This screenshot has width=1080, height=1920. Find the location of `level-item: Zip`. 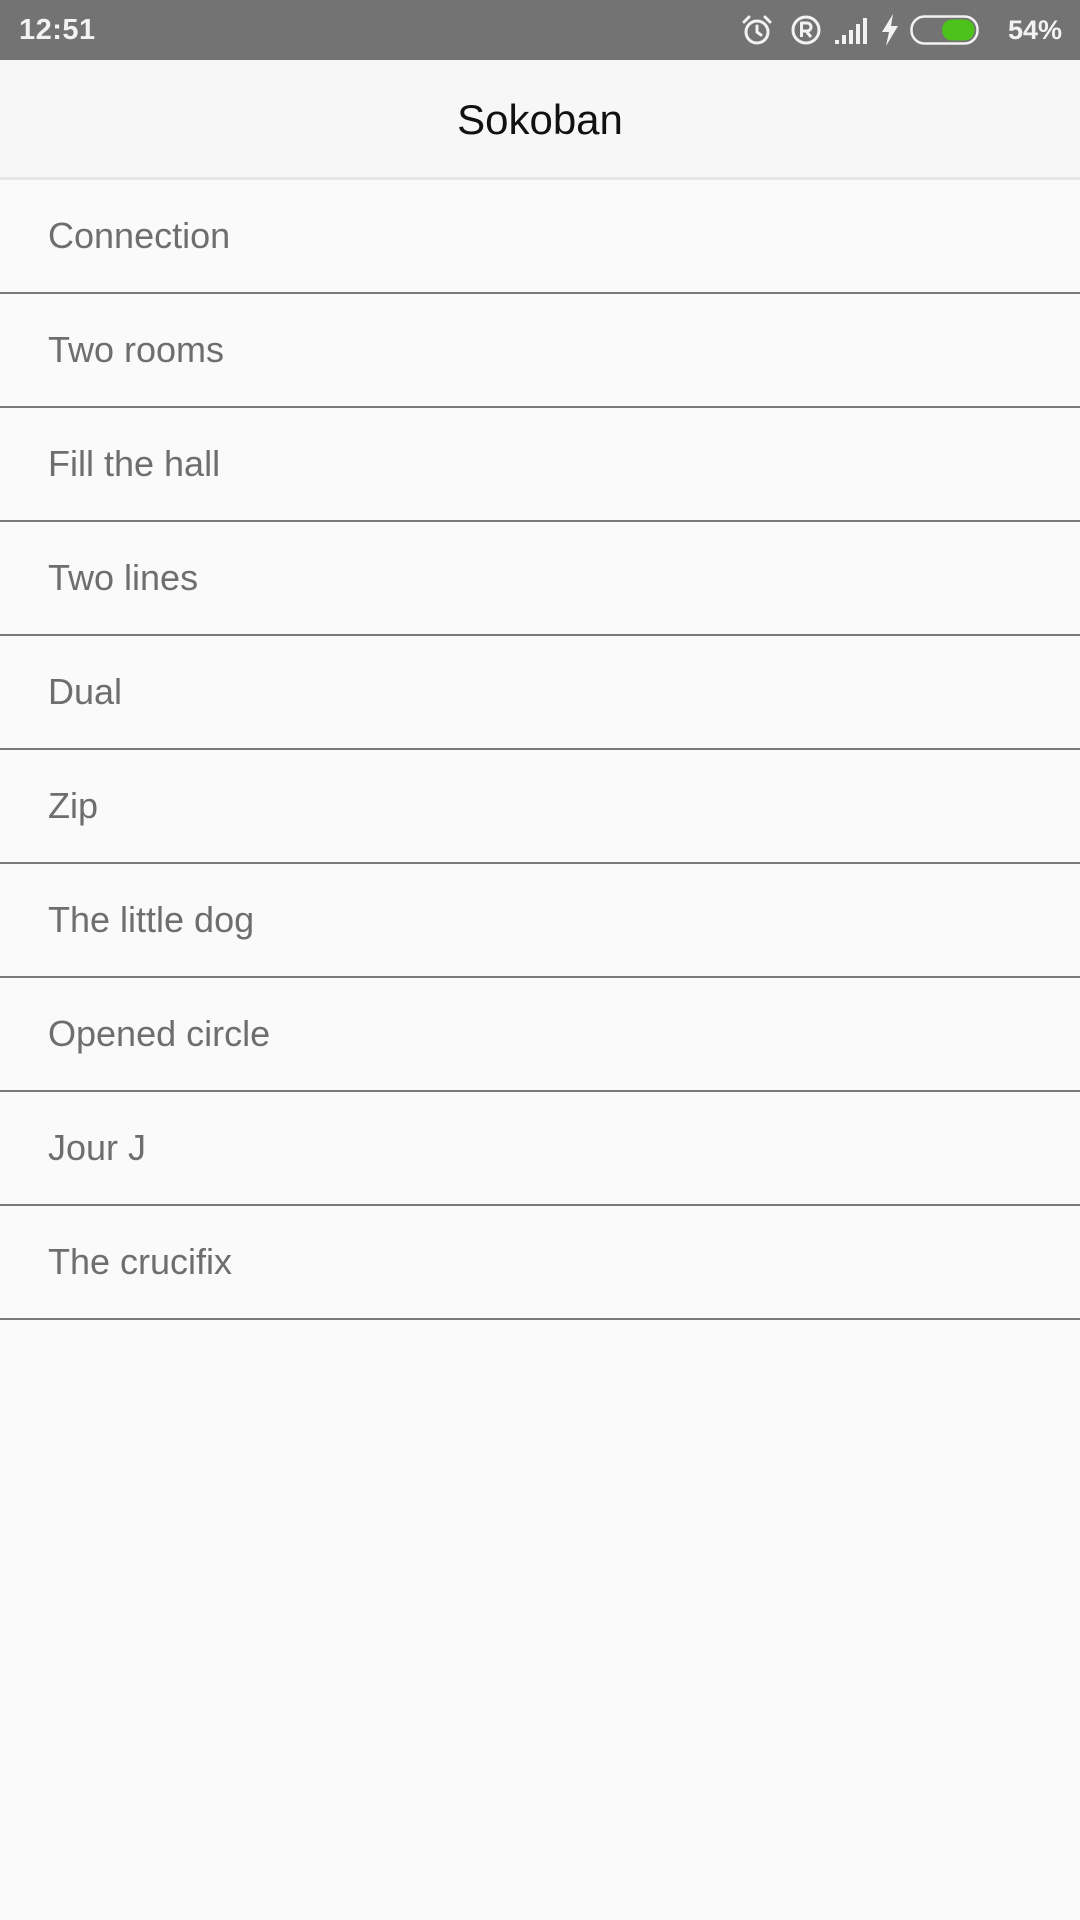

level-item: Zip is located at coordinates (540, 807).